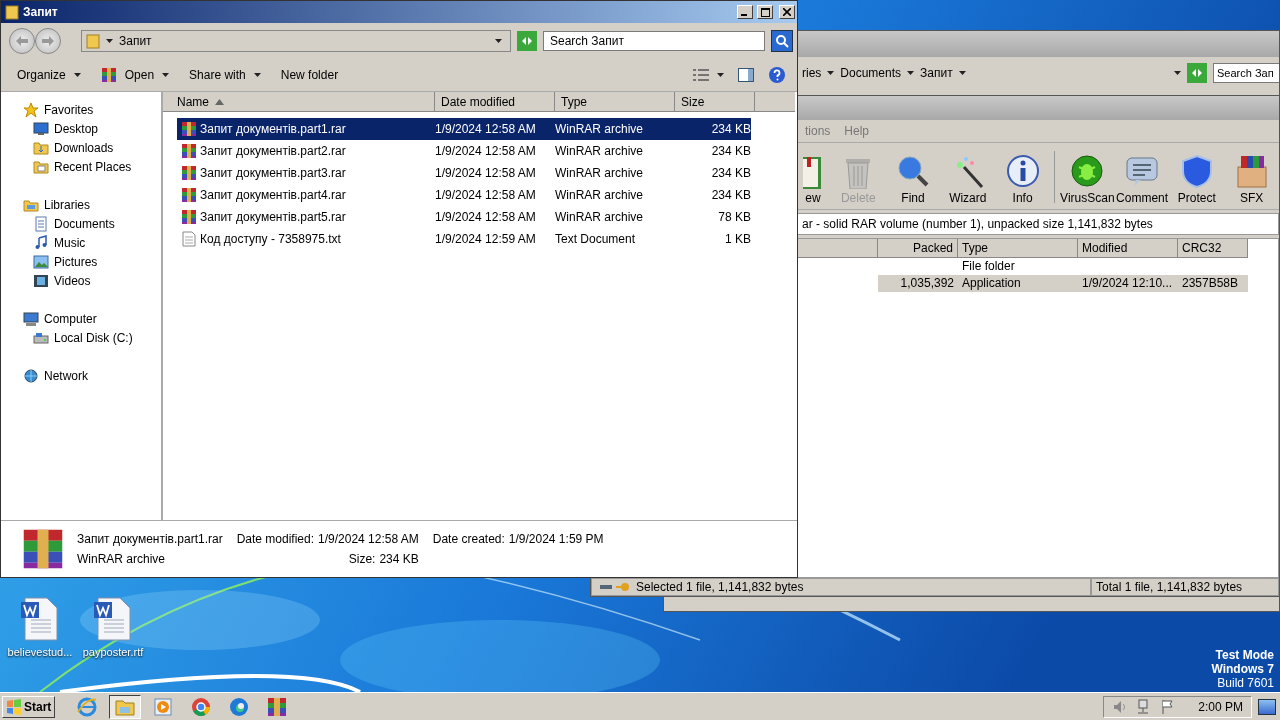  I want to click on browser-icon, so click(87, 706).